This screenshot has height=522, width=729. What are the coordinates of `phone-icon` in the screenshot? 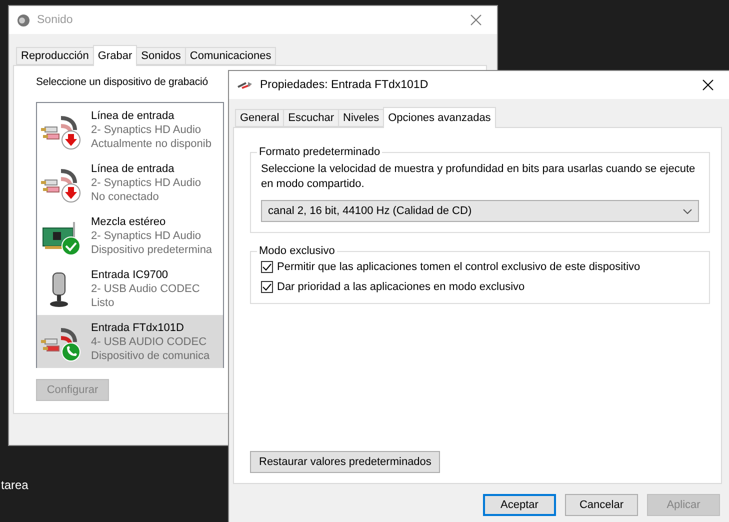 It's located at (71, 351).